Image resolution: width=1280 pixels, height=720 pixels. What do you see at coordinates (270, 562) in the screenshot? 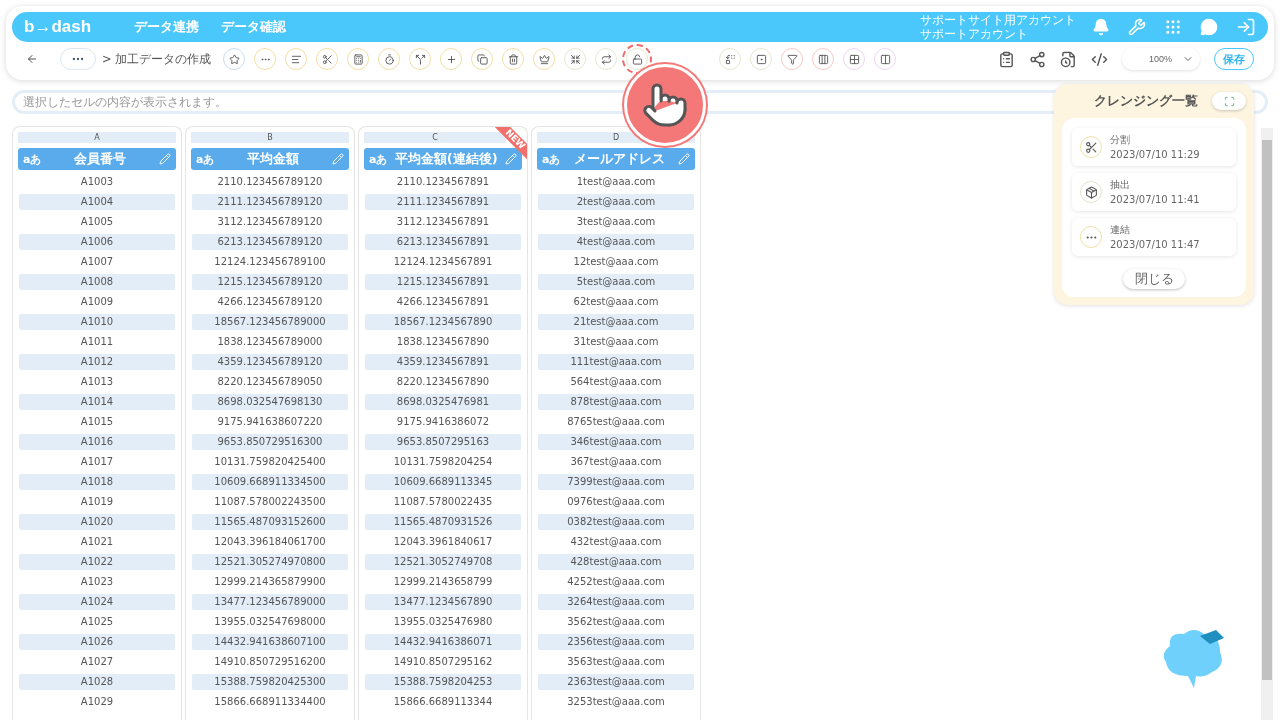
I see `table-cell: 12521.305274970800` at bounding box center [270, 562].